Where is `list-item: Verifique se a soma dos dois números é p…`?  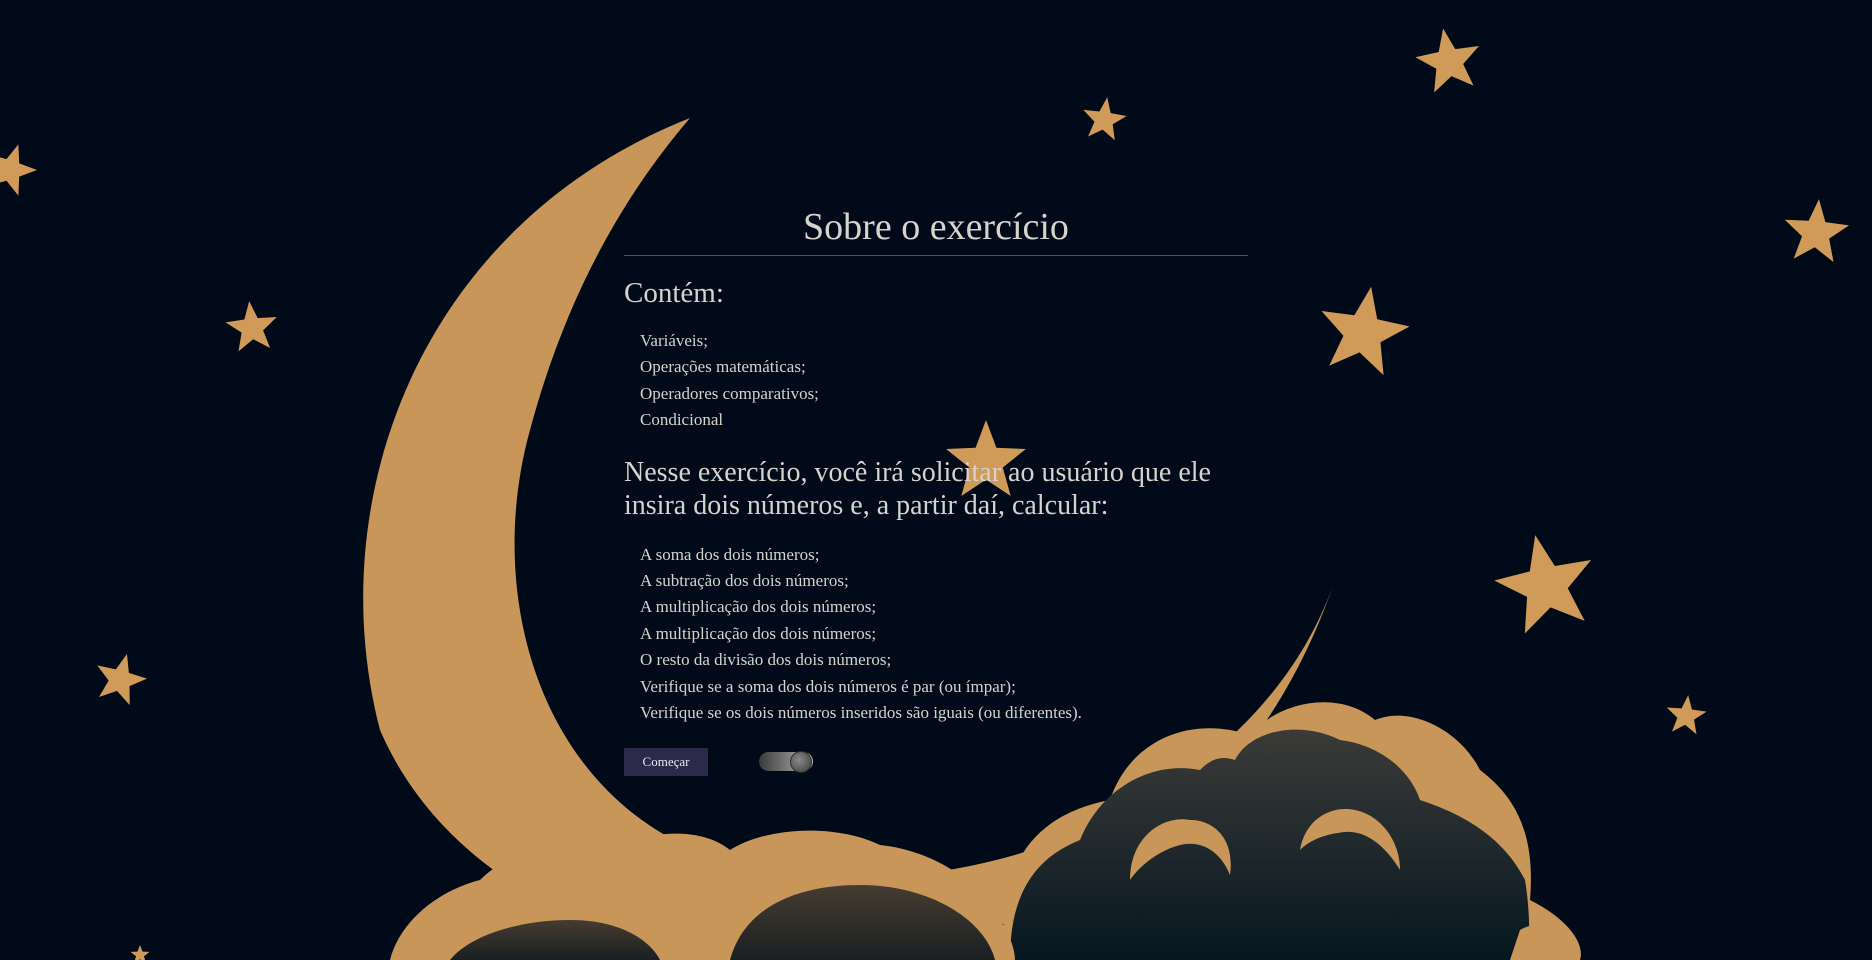 list-item: Verifique se a soma dos dois números é p… is located at coordinates (828, 686).